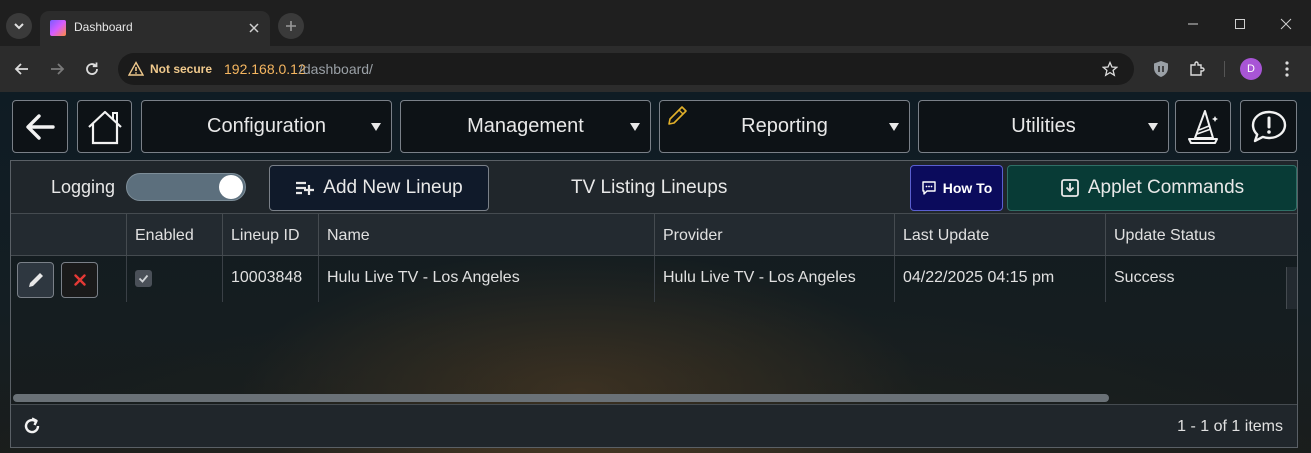 Image resolution: width=1311 pixels, height=453 pixels. I want to click on add-new-lineup-button: Add New Lineup, so click(379, 188).